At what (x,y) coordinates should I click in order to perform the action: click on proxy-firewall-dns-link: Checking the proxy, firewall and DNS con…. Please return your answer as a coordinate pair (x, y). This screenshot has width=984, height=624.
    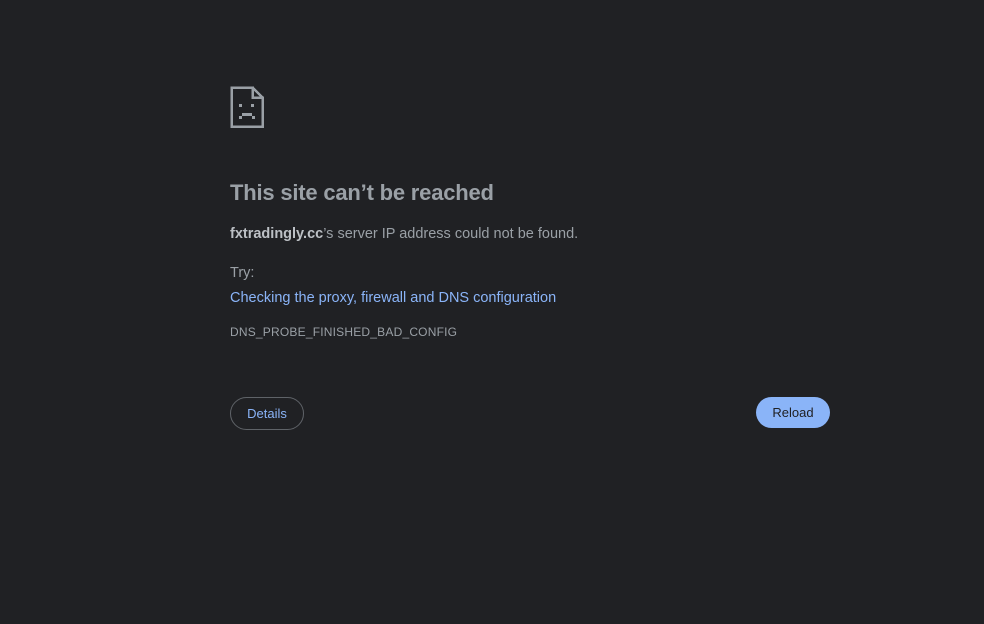
    Looking at the image, I should click on (393, 298).